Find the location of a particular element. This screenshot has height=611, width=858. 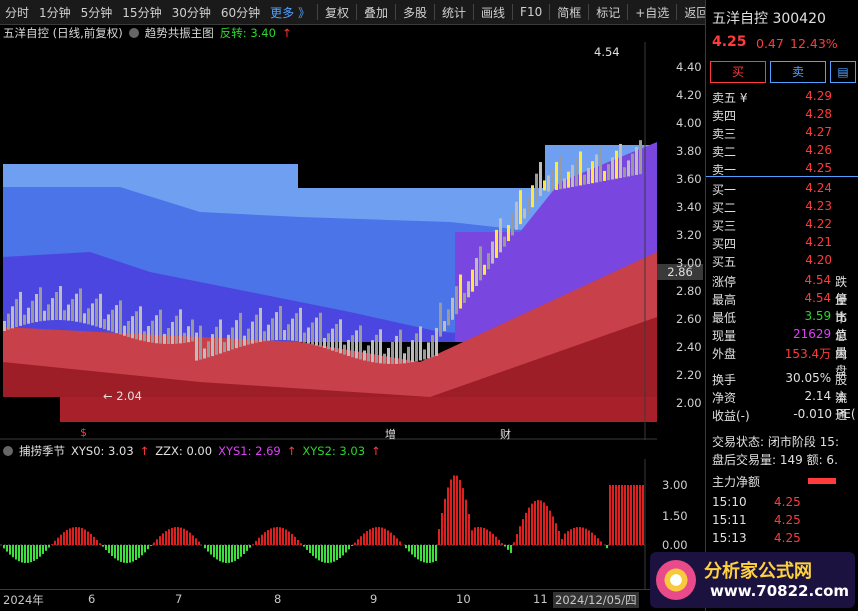

stat-value: 4.54 is located at coordinates (818, 280).